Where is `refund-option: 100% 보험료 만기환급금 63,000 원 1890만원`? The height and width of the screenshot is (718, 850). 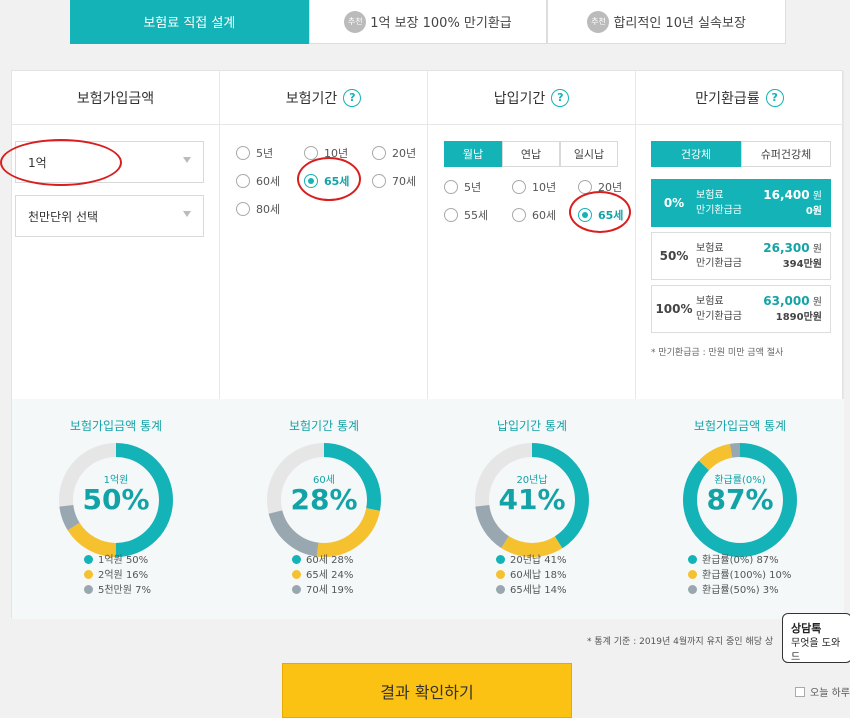 refund-option: 100% 보험료 만기환급금 63,000 원 1890만원 is located at coordinates (741, 309).